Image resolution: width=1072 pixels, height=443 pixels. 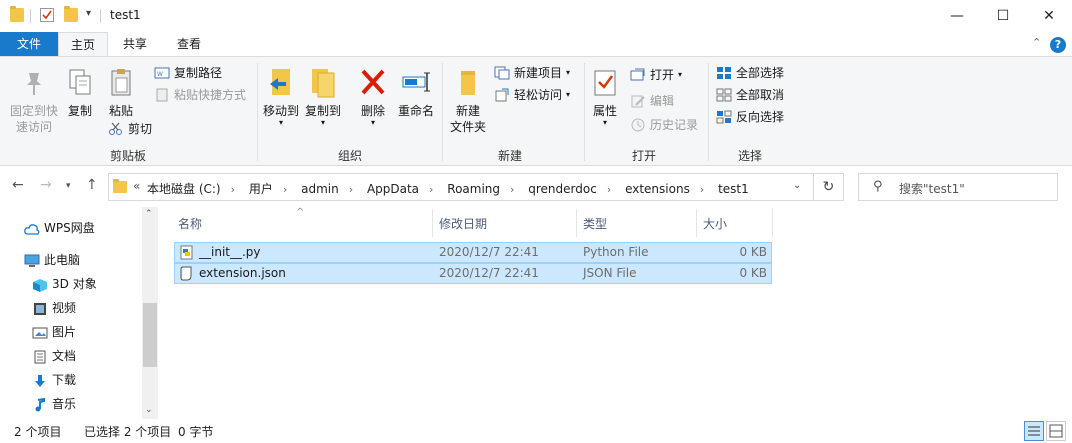 I want to click on tab-view: 查看, so click(x=189, y=44).